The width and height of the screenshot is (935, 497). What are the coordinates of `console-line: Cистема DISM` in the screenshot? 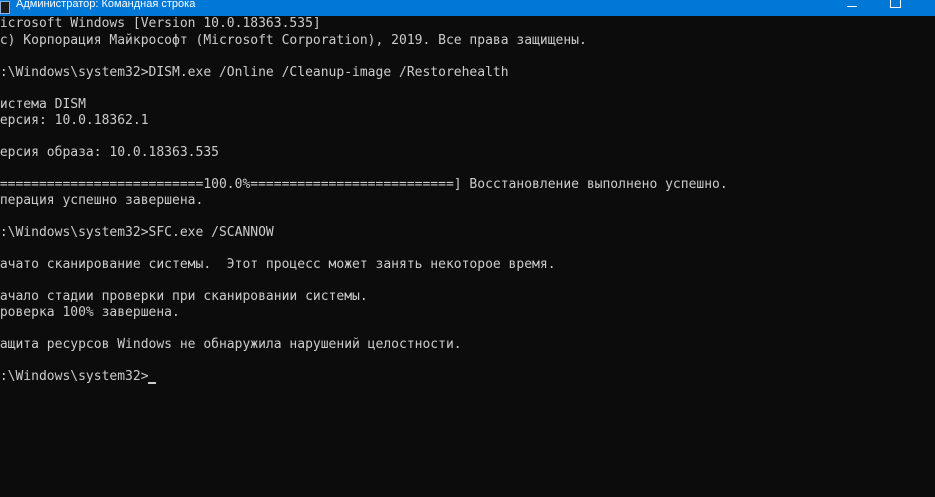 It's located at (43, 104).